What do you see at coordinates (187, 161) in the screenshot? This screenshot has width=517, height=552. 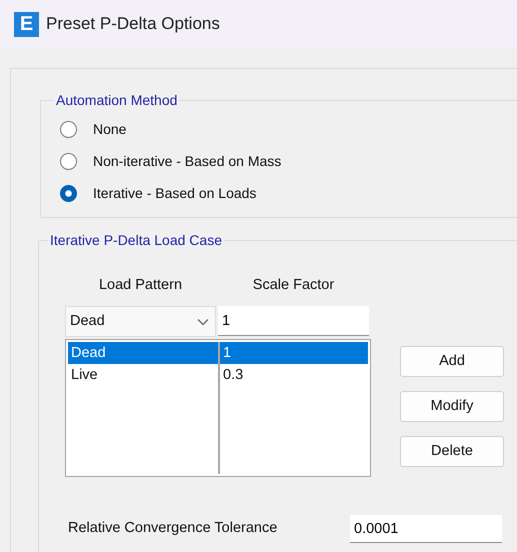 I see `radio-label: Non-iterative - Based on Mass` at bounding box center [187, 161].